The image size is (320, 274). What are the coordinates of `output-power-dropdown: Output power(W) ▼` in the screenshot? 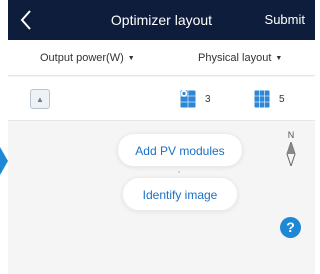 It's located at (87, 58).